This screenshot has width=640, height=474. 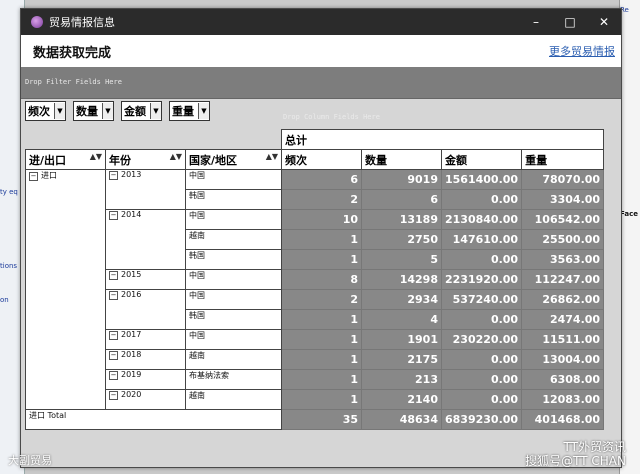 I want to click on country-cell: 布基纳法索, so click(x=233, y=379).